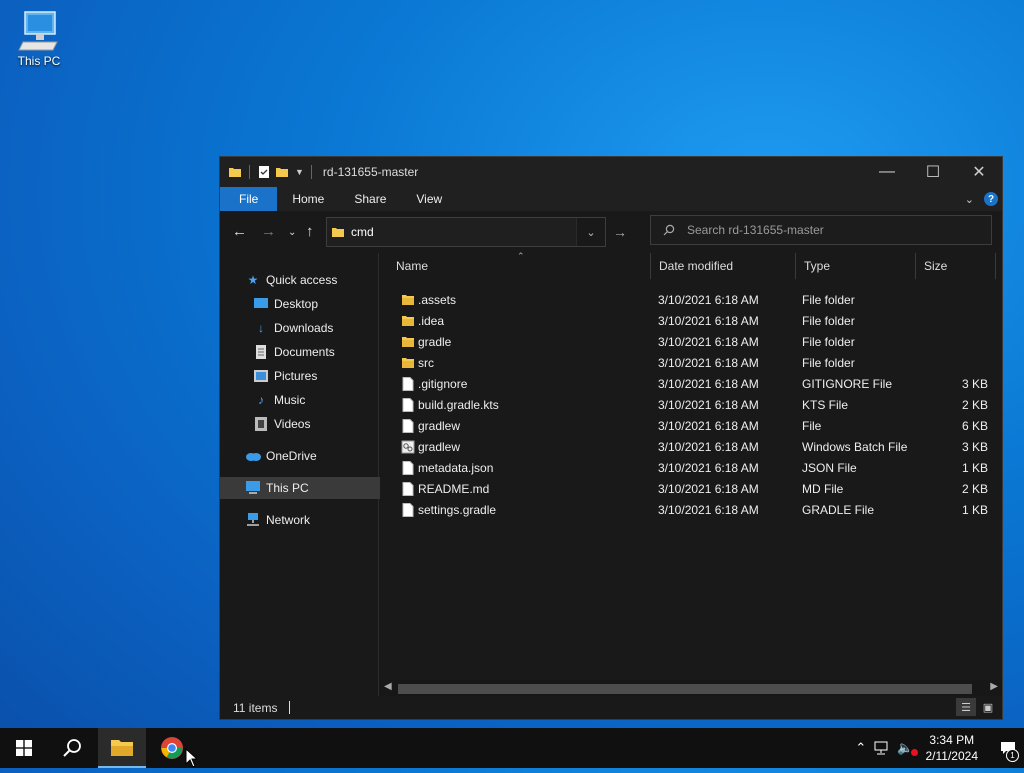 This screenshot has width=1024, height=773. What do you see at coordinates (590, 232) in the screenshot?
I see `address-dropdown-chevron-icon: ⌄` at bounding box center [590, 232].